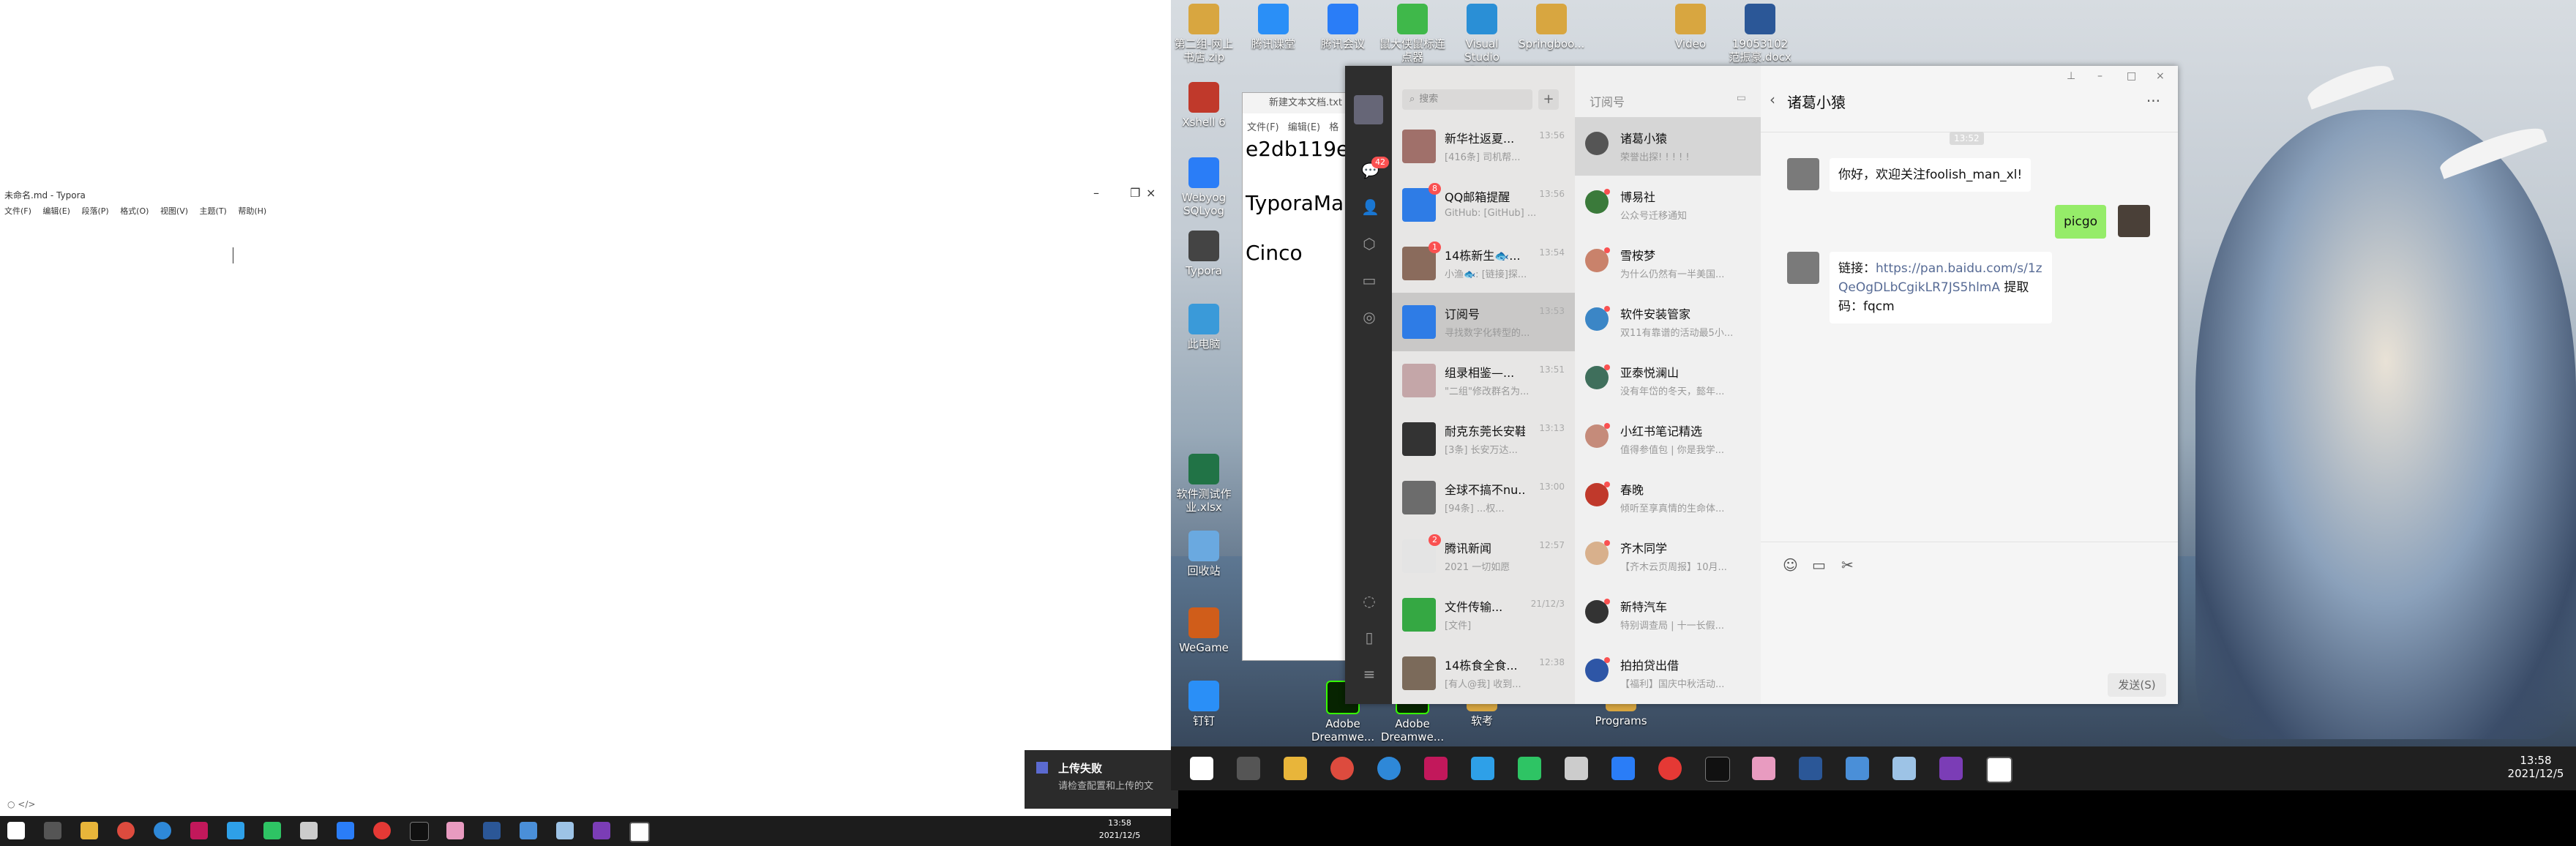 The image size is (2576, 846). I want to click on send-button: 发送(S), so click(2137, 685).